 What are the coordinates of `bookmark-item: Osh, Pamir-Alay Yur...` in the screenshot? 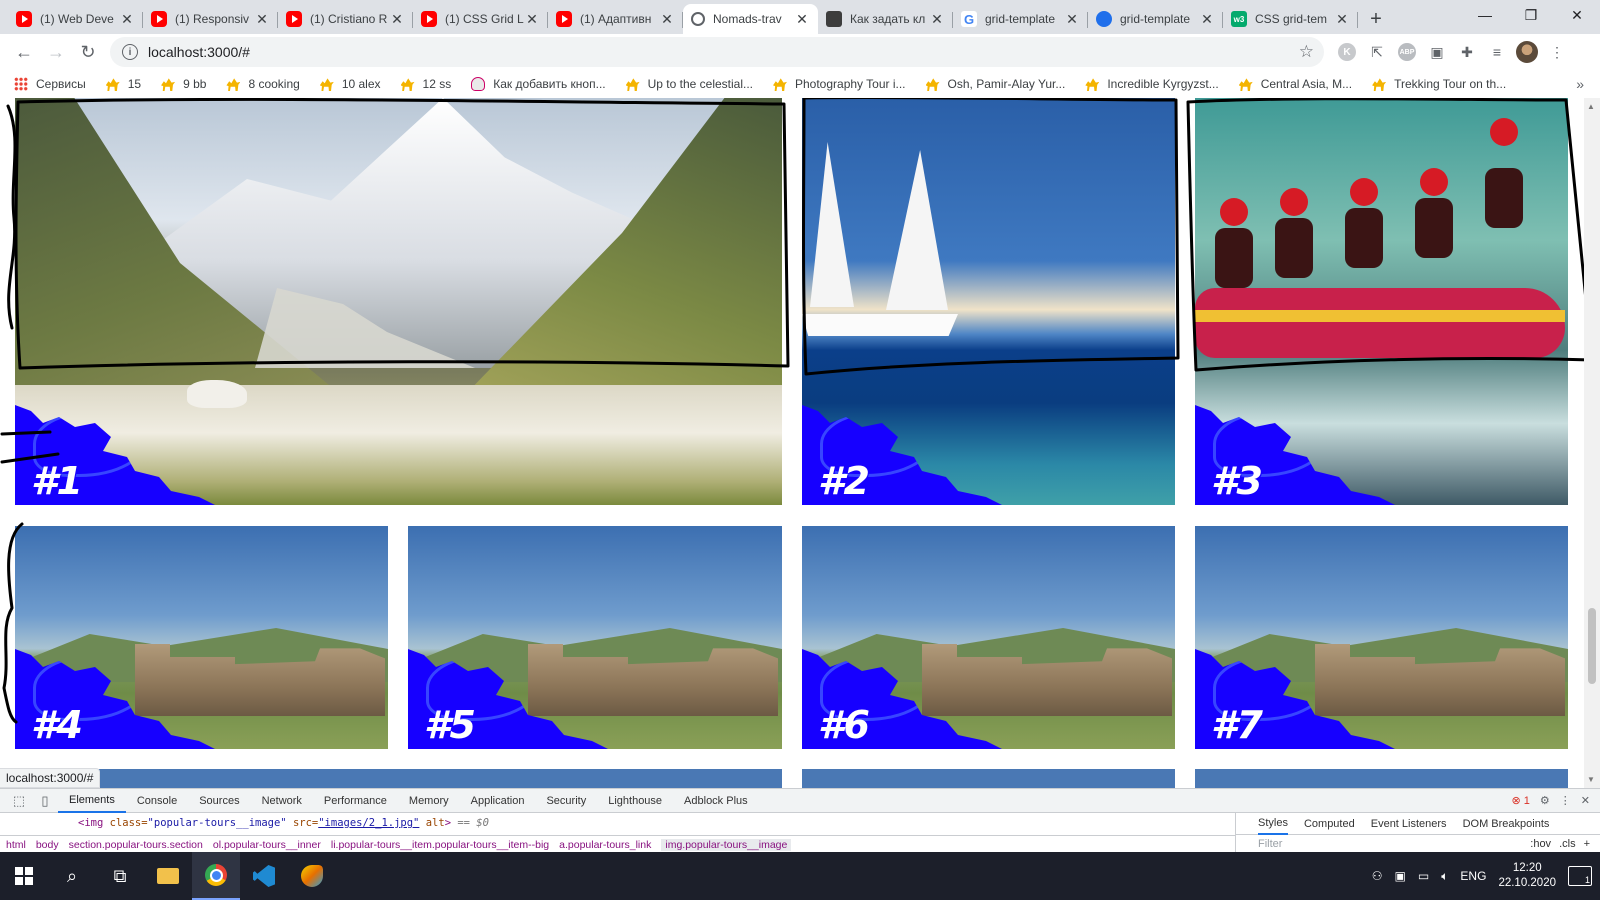 It's located at (995, 84).